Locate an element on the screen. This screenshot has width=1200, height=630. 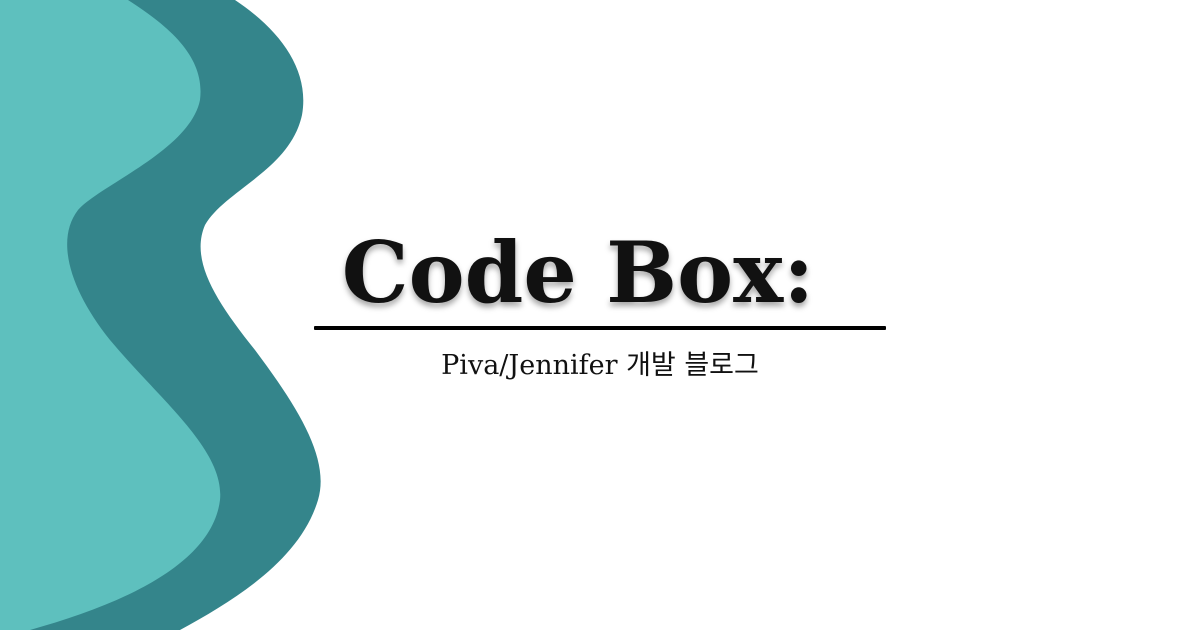
title-block: Code Box: Piva/Jennifer 개발 블로그 is located at coordinates (600, 301).